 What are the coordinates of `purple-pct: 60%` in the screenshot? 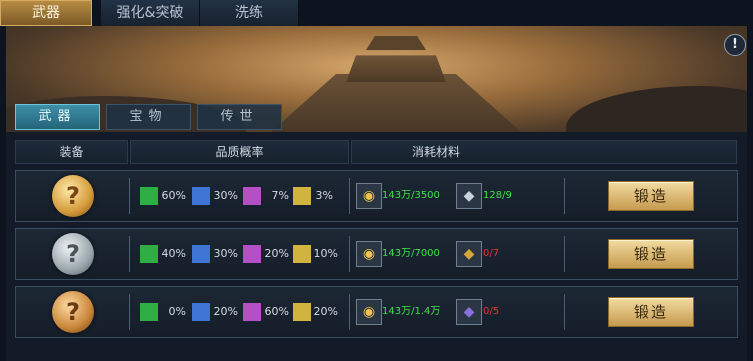 It's located at (276, 311).